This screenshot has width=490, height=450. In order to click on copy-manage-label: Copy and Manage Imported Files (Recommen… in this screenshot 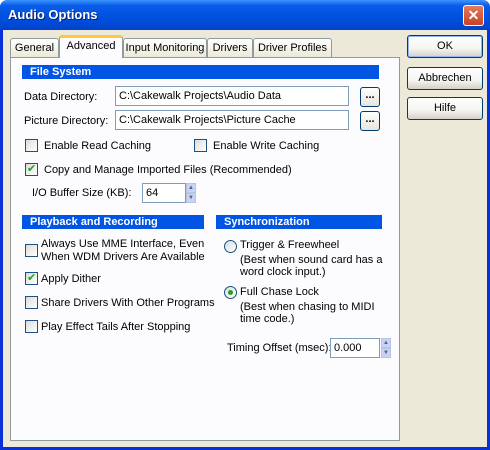, I will do `click(168, 170)`.